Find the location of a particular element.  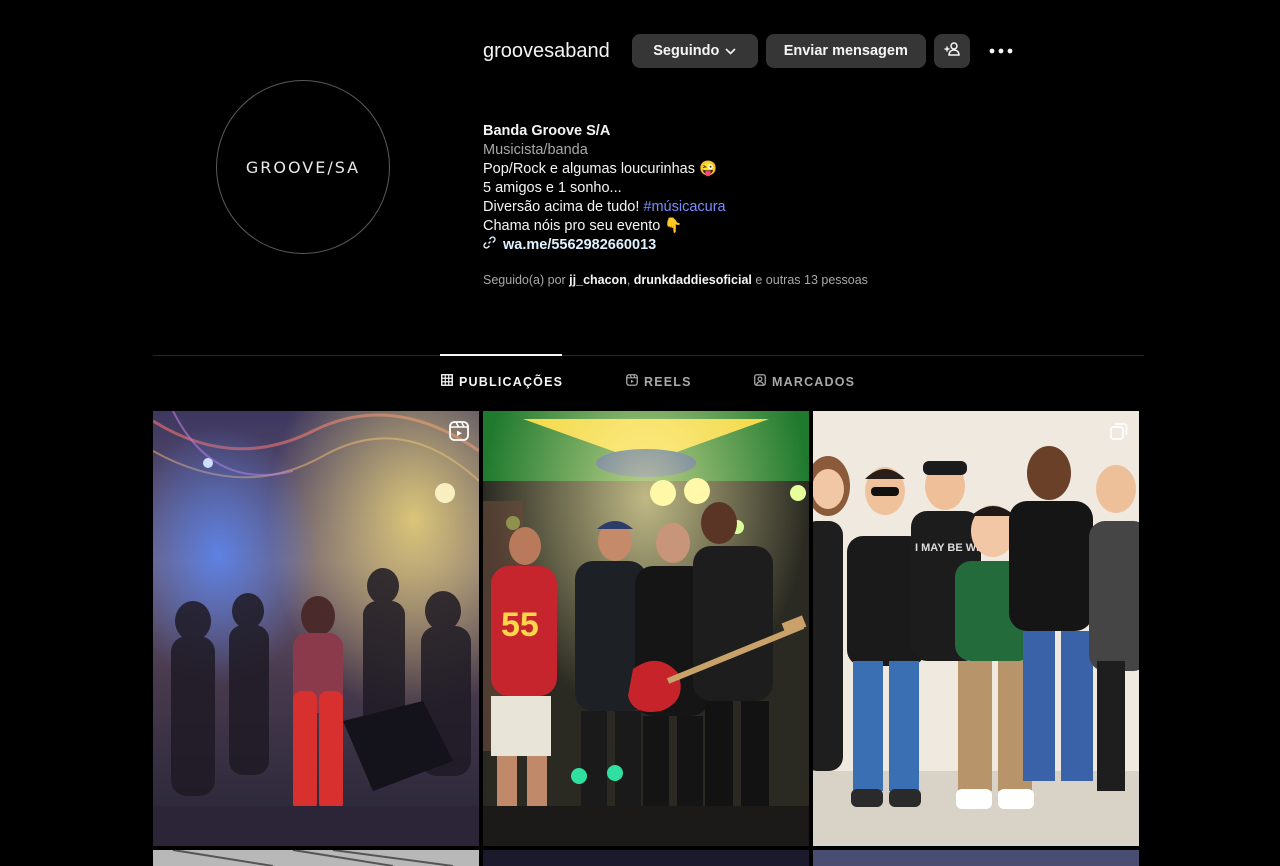

post-thumbnail: I MAY BE WRO is located at coordinates (976, 628).